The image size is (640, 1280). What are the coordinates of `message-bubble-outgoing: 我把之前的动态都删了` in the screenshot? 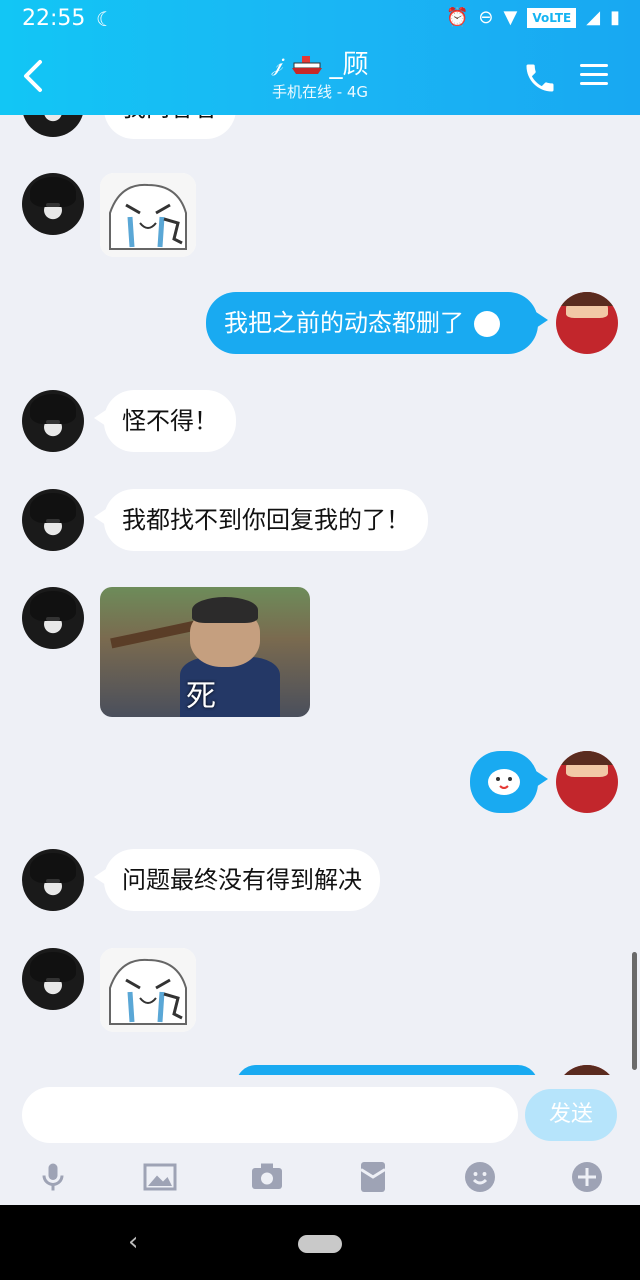 It's located at (377, 323).